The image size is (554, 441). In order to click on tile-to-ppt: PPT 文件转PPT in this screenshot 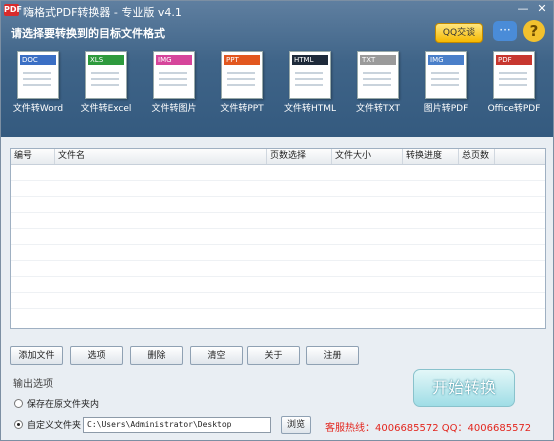, I will do `click(242, 85)`.